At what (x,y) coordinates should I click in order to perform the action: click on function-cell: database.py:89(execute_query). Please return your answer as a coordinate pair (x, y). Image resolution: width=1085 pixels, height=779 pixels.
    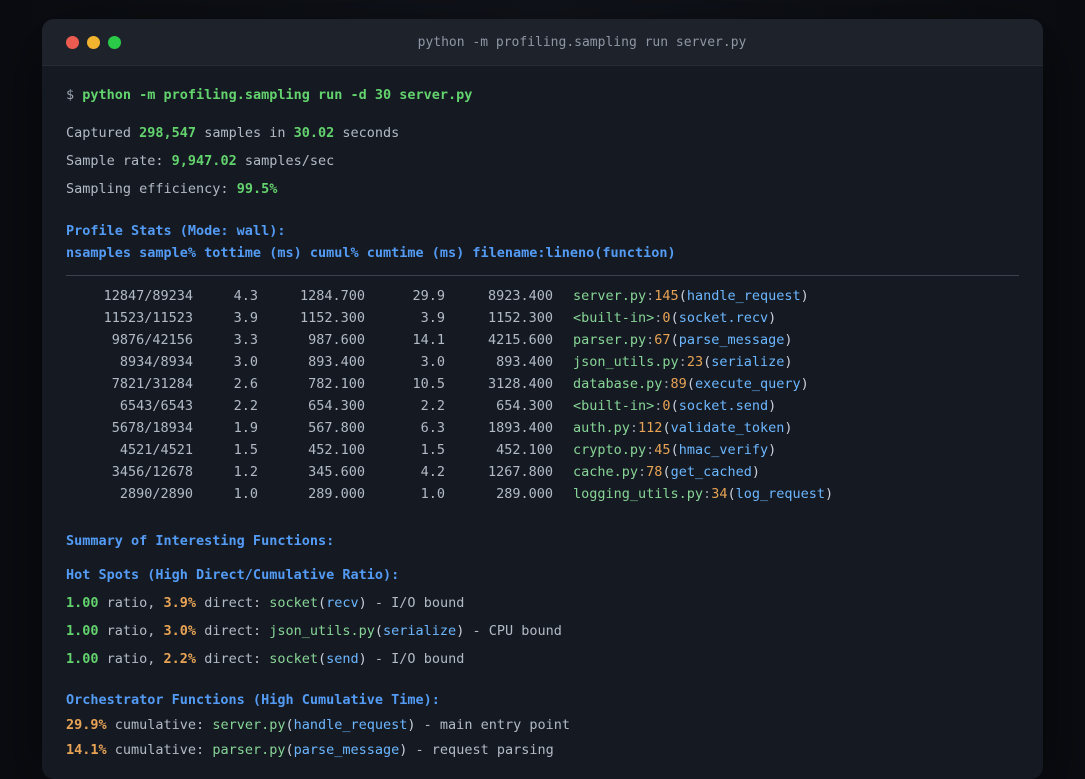
    Looking at the image, I should click on (691, 384).